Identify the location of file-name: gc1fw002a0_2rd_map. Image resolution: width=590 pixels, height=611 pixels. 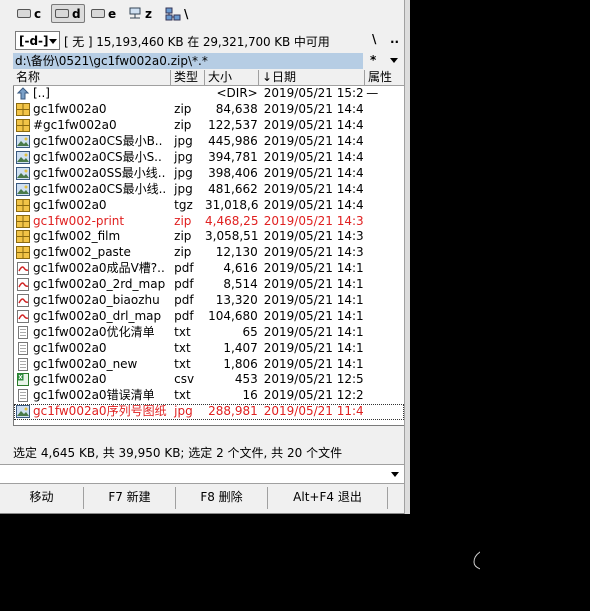
(99, 284).